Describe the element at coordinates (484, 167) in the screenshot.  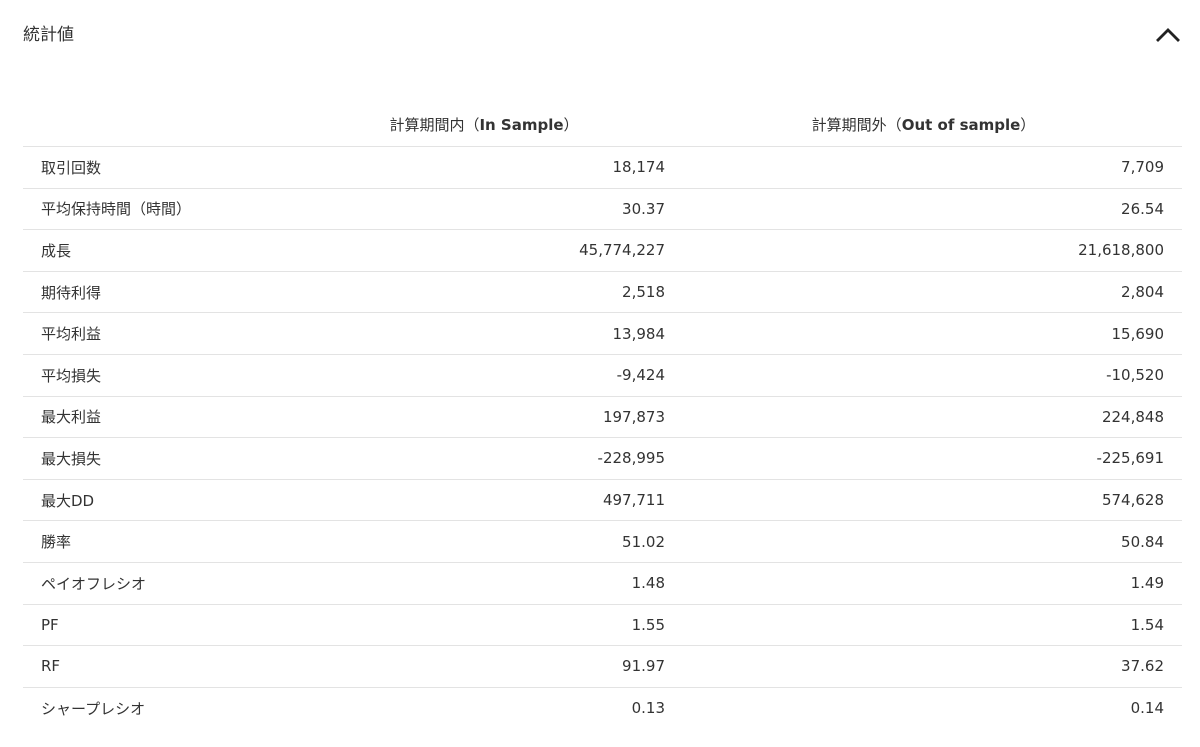
I see `in-sample-value: 18,174` at that location.